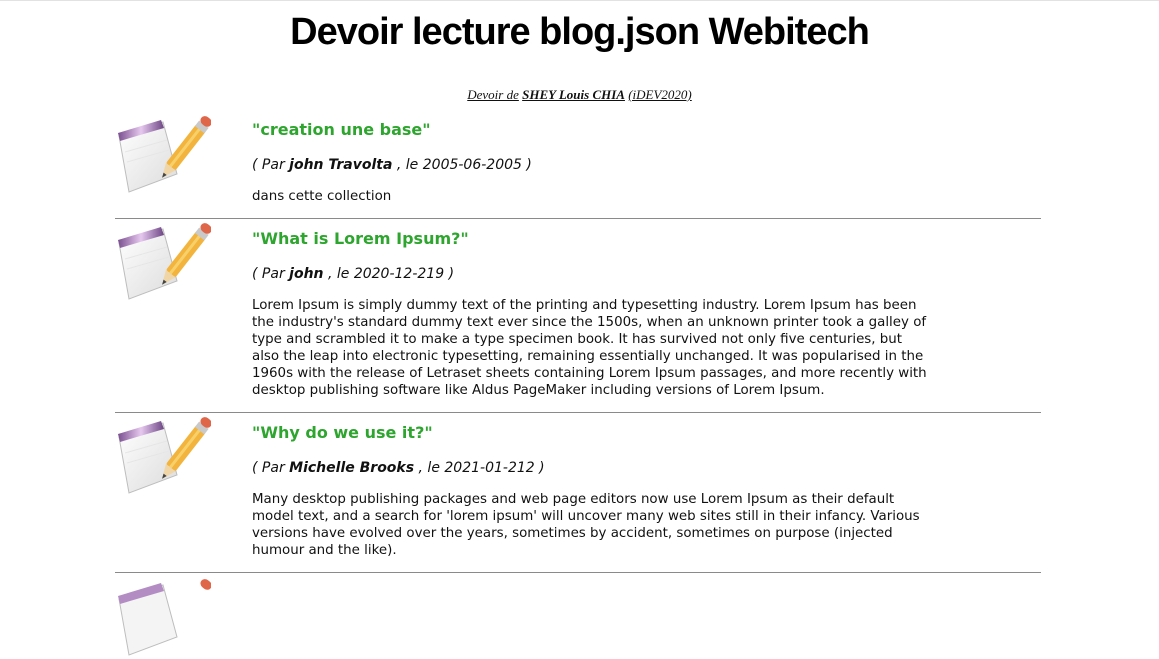 The height and width of the screenshot is (659, 1159). Describe the element at coordinates (352, 468) in the screenshot. I see `post-author: Michelle Brooks` at that location.